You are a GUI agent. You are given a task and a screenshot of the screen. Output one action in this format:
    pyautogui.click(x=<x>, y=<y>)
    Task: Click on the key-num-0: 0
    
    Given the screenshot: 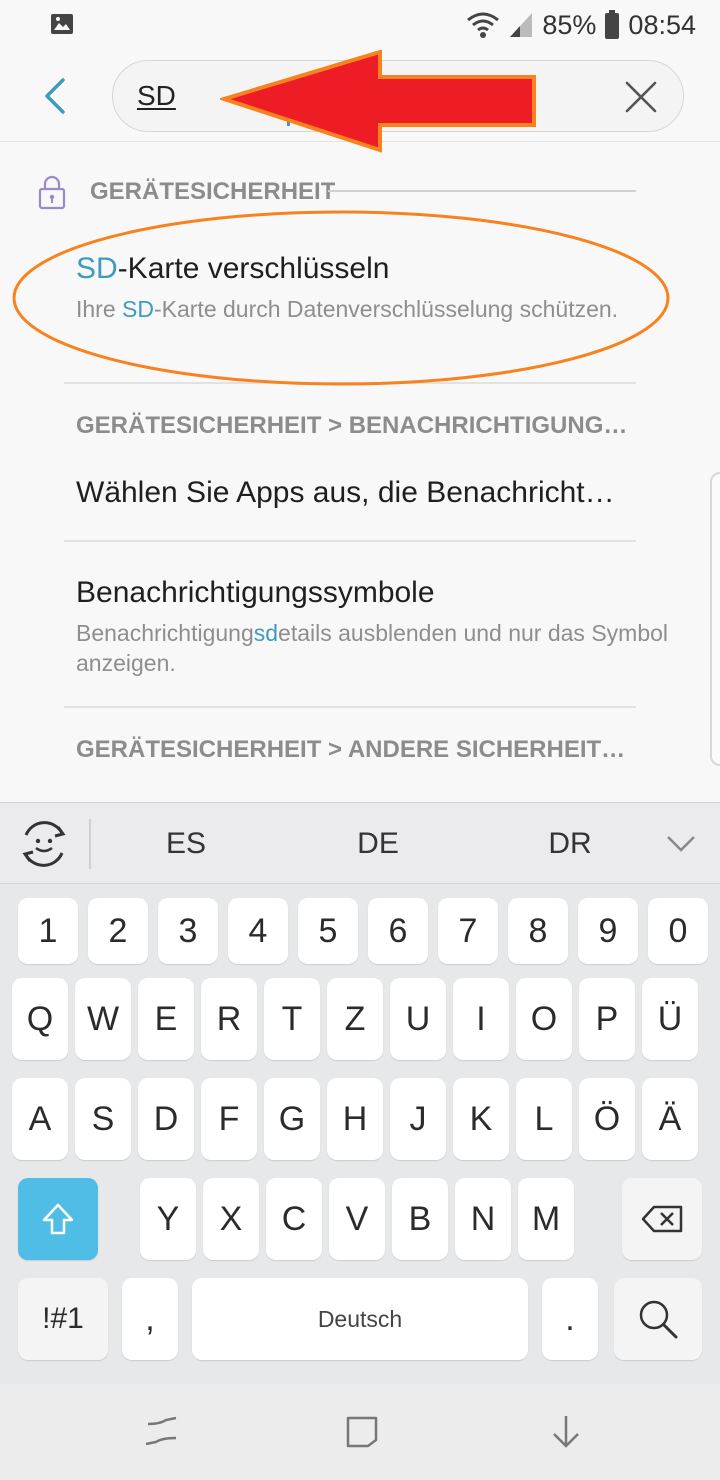 What is the action you would take?
    pyautogui.click(x=678, y=931)
    